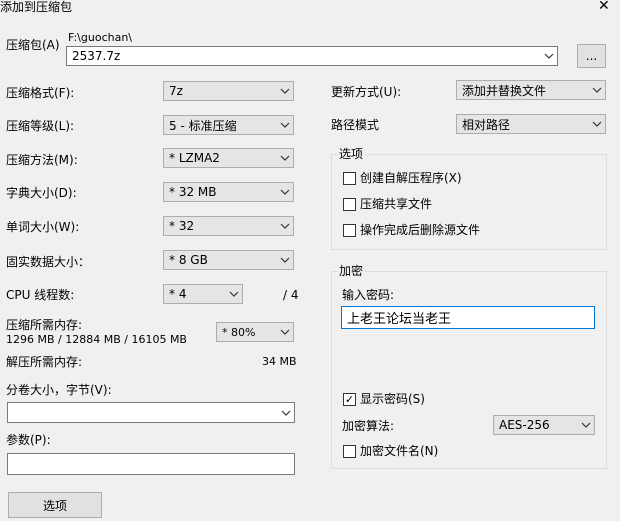 The height and width of the screenshot is (521, 620). Describe the element at coordinates (239, 332) in the screenshot. I see `mem-percent-value: * 80%` at that location.